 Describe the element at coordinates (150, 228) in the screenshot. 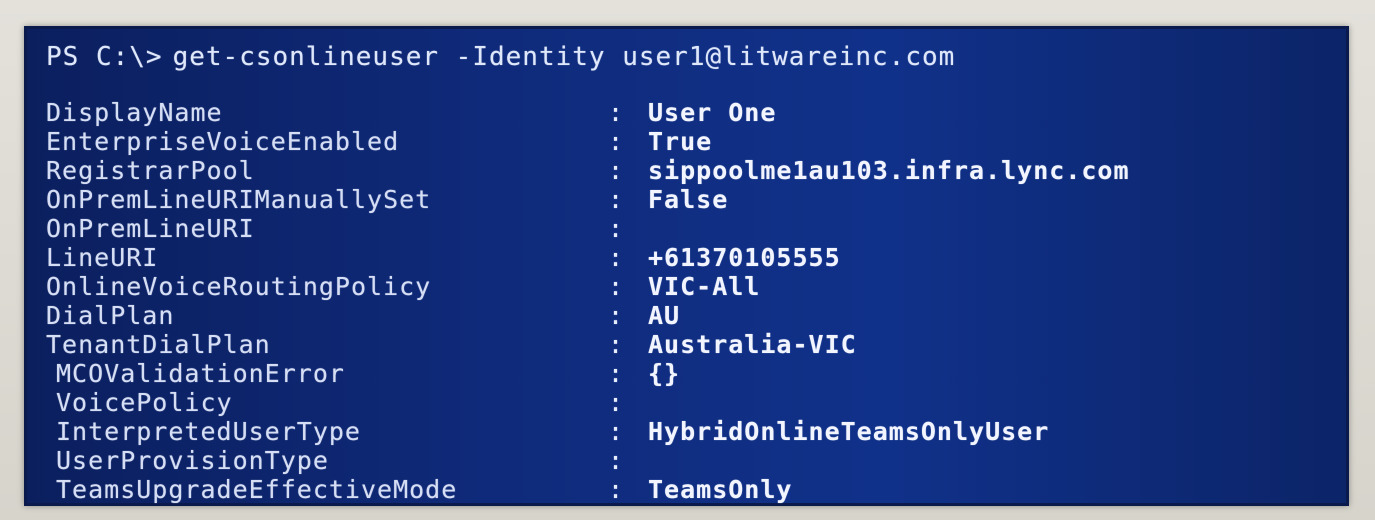

I see `property-name: OnPremLineURI` at that location.